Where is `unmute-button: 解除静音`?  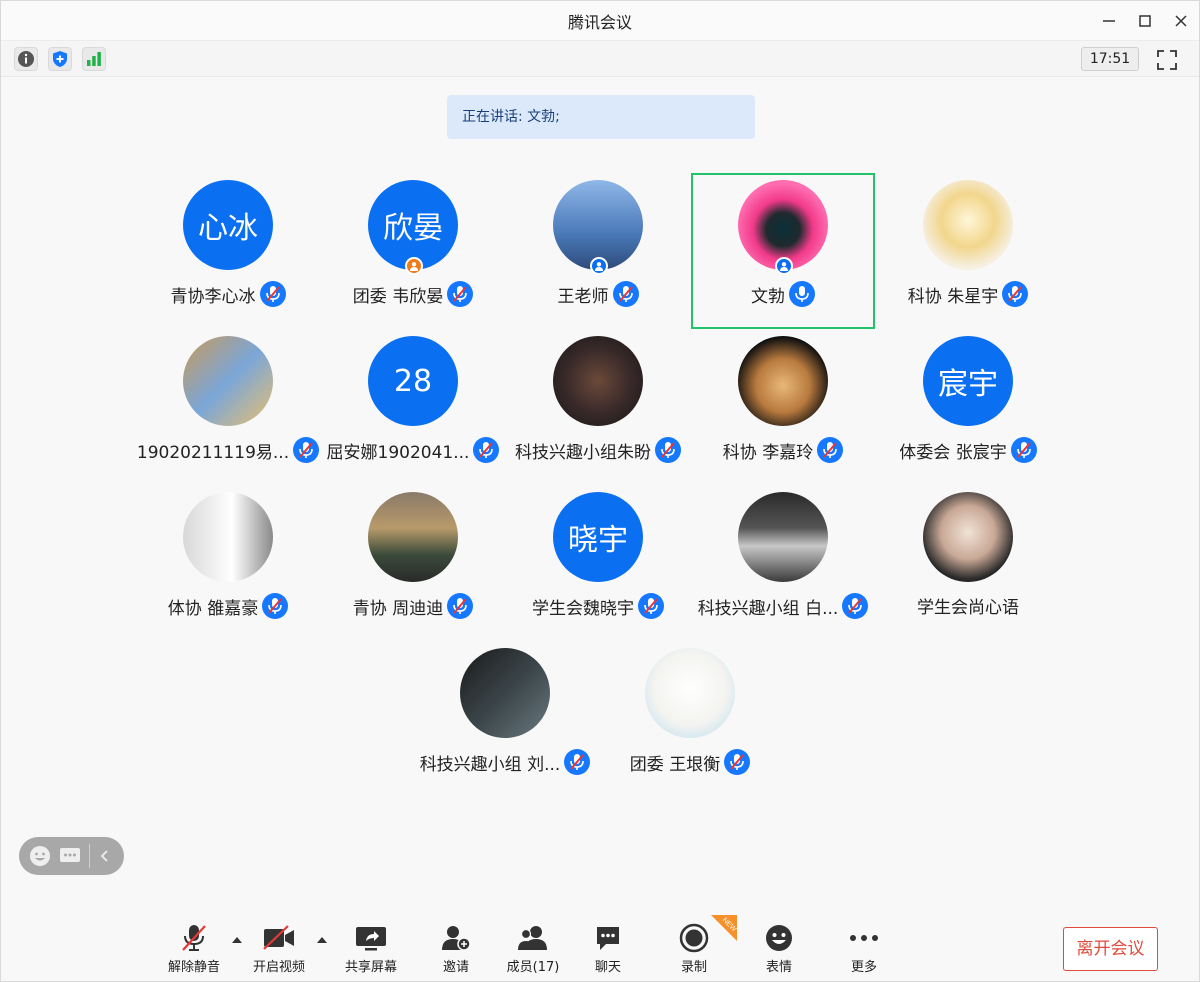
unmute-button: 解除静音 is located at coordinates (194, 951).